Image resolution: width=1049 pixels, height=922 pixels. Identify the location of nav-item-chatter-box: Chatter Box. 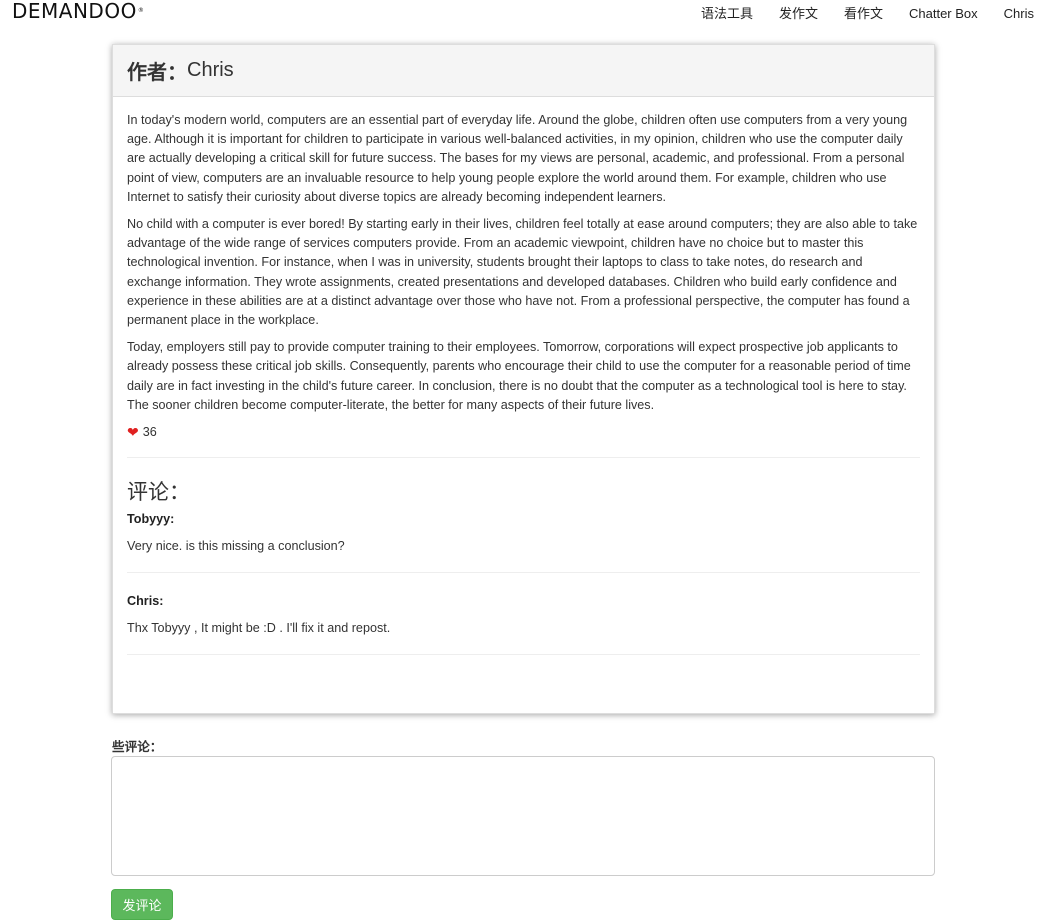
(943, 14).